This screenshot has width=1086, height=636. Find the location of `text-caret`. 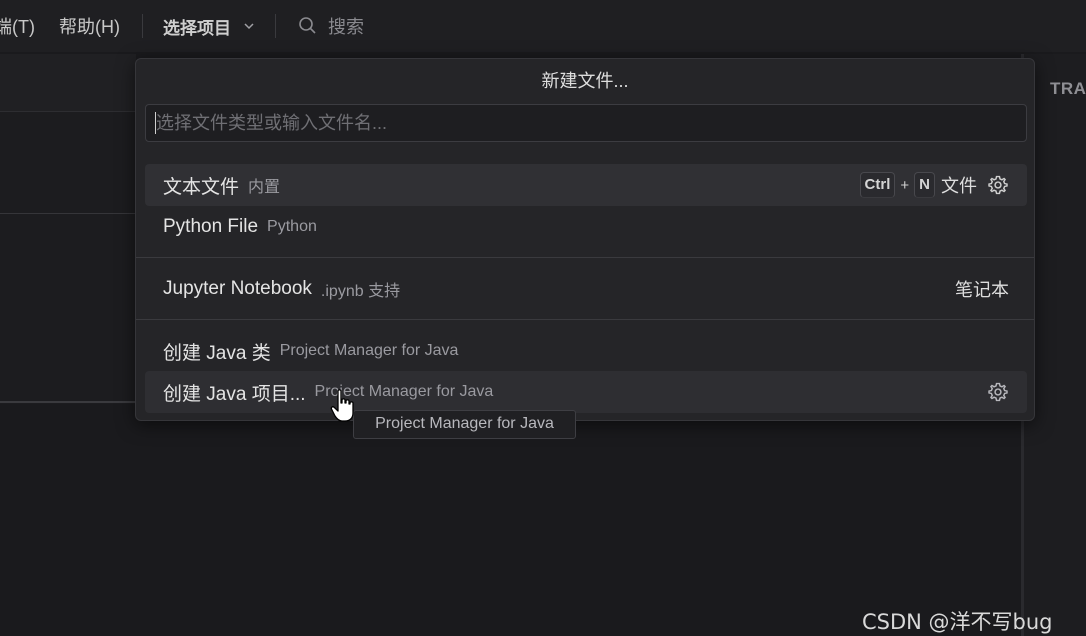

text-caret is located at coordinates (155, 123).